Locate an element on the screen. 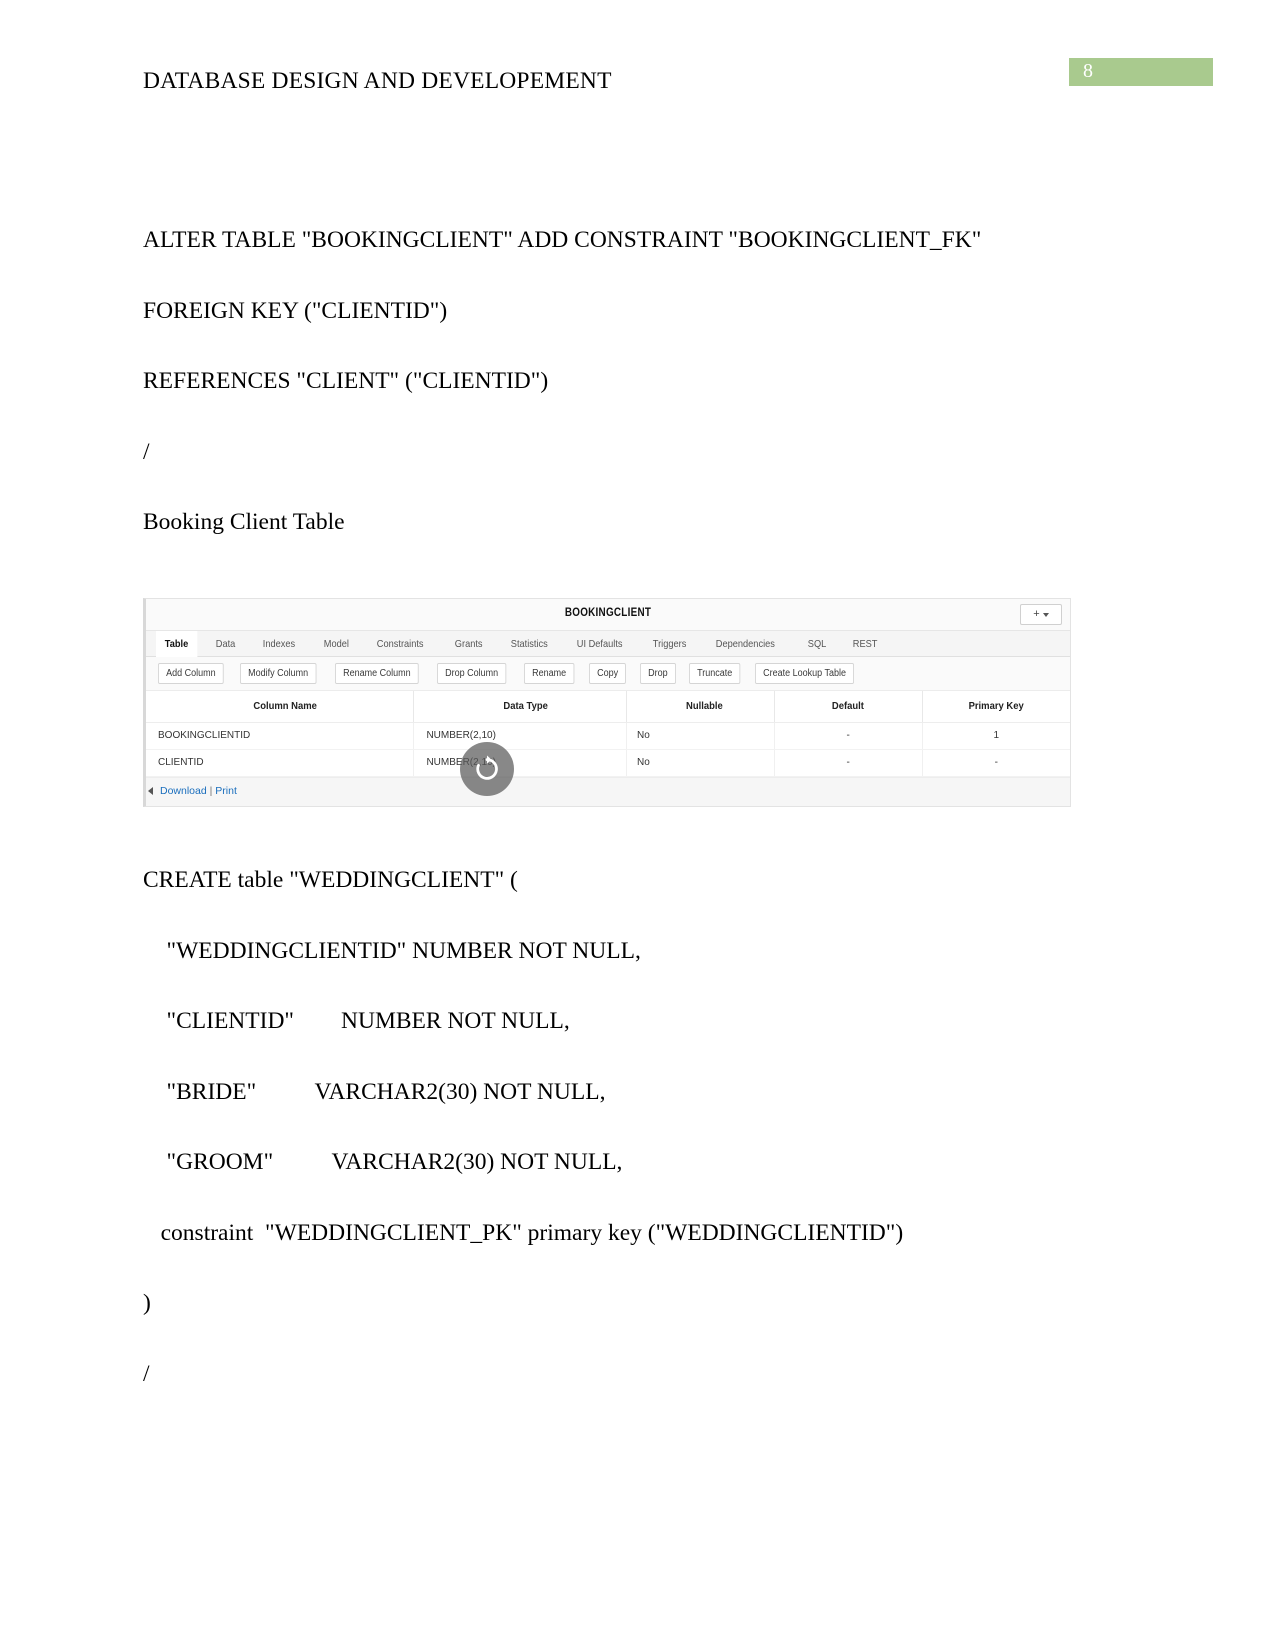 The image size is (1275, 1650). tab-statistics: Statistics is located at coordinates (529, 644).